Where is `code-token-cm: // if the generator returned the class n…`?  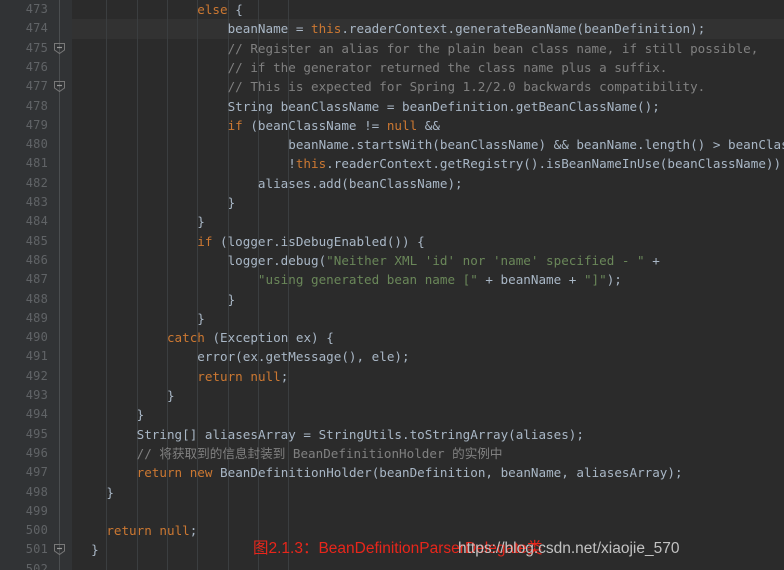
code-token-cm: // if the generator returned the class n… is located at coordinates (447, 67).